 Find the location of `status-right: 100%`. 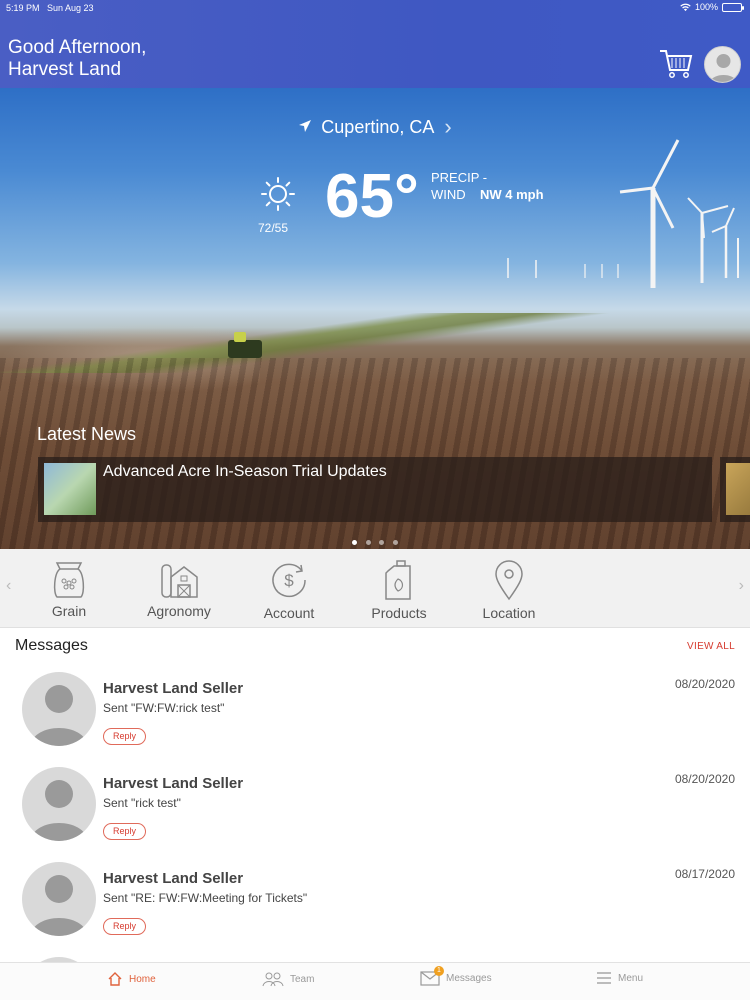

status-right: 100% is located at coordinates (712, 7).